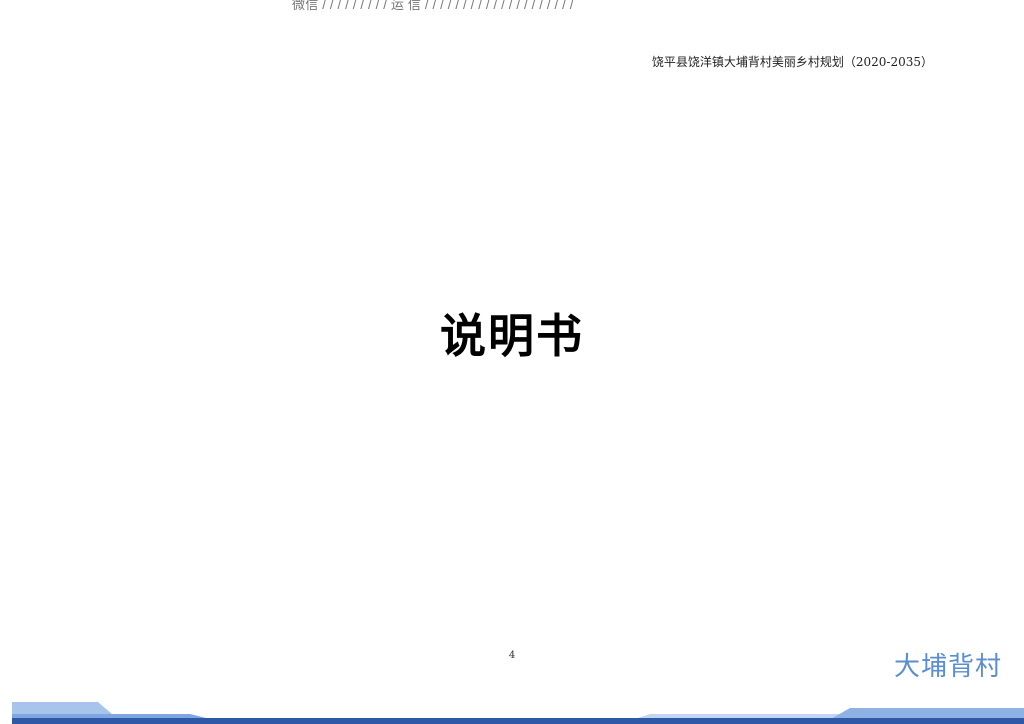 This screenshot has width=1024, height=724. What do you see at coordinates (62, 708) in the screenshot?
I see `footer-band-left-light` at bounding box center [62, 708].